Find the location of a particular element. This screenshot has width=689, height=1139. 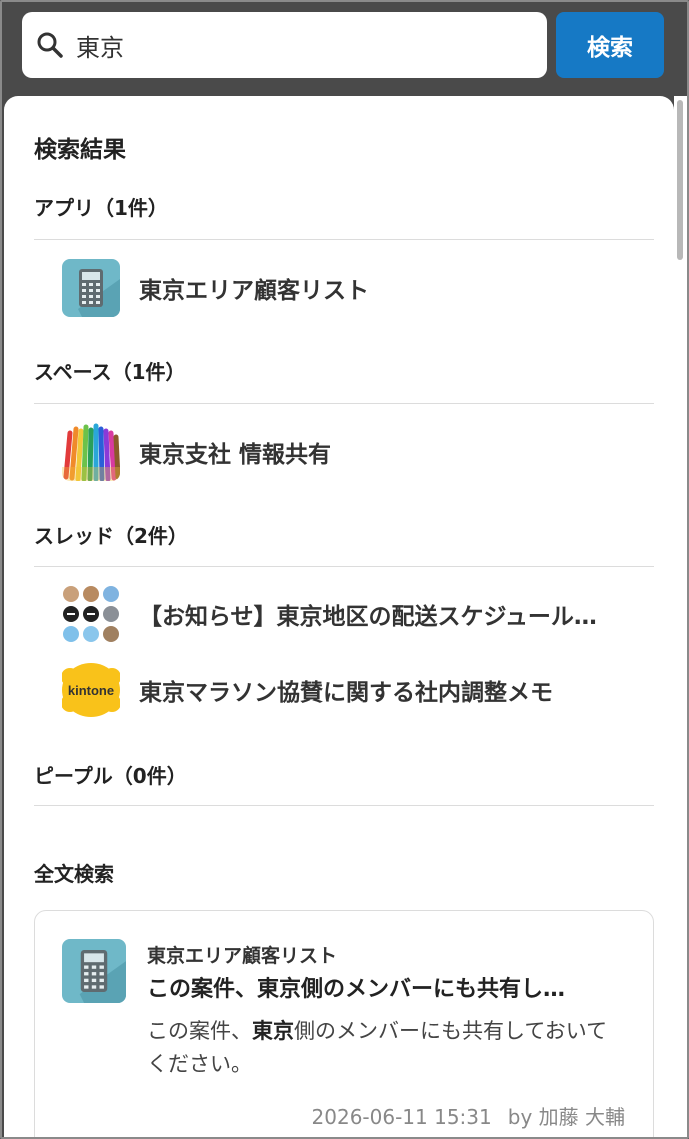

search-button: 検索 is located at coordinates (610, 45).